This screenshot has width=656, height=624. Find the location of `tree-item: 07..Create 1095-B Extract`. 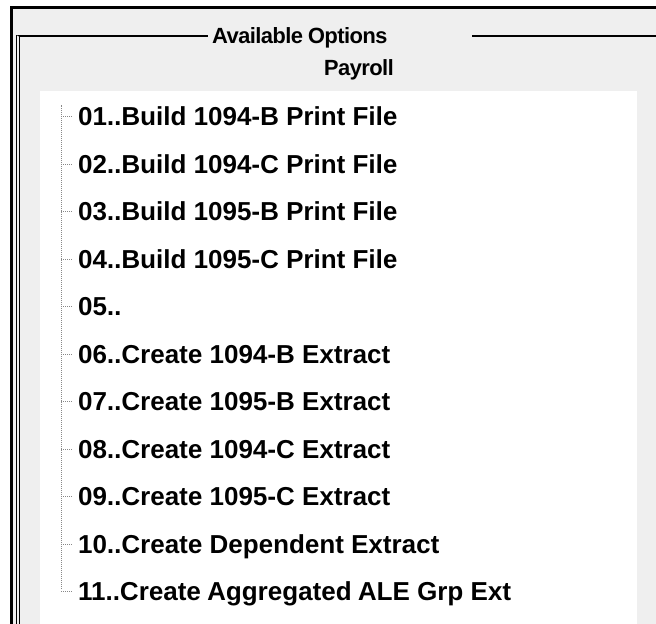

tree-item: 07..Create 1095-B Extract is located at coordinates (234, 402).